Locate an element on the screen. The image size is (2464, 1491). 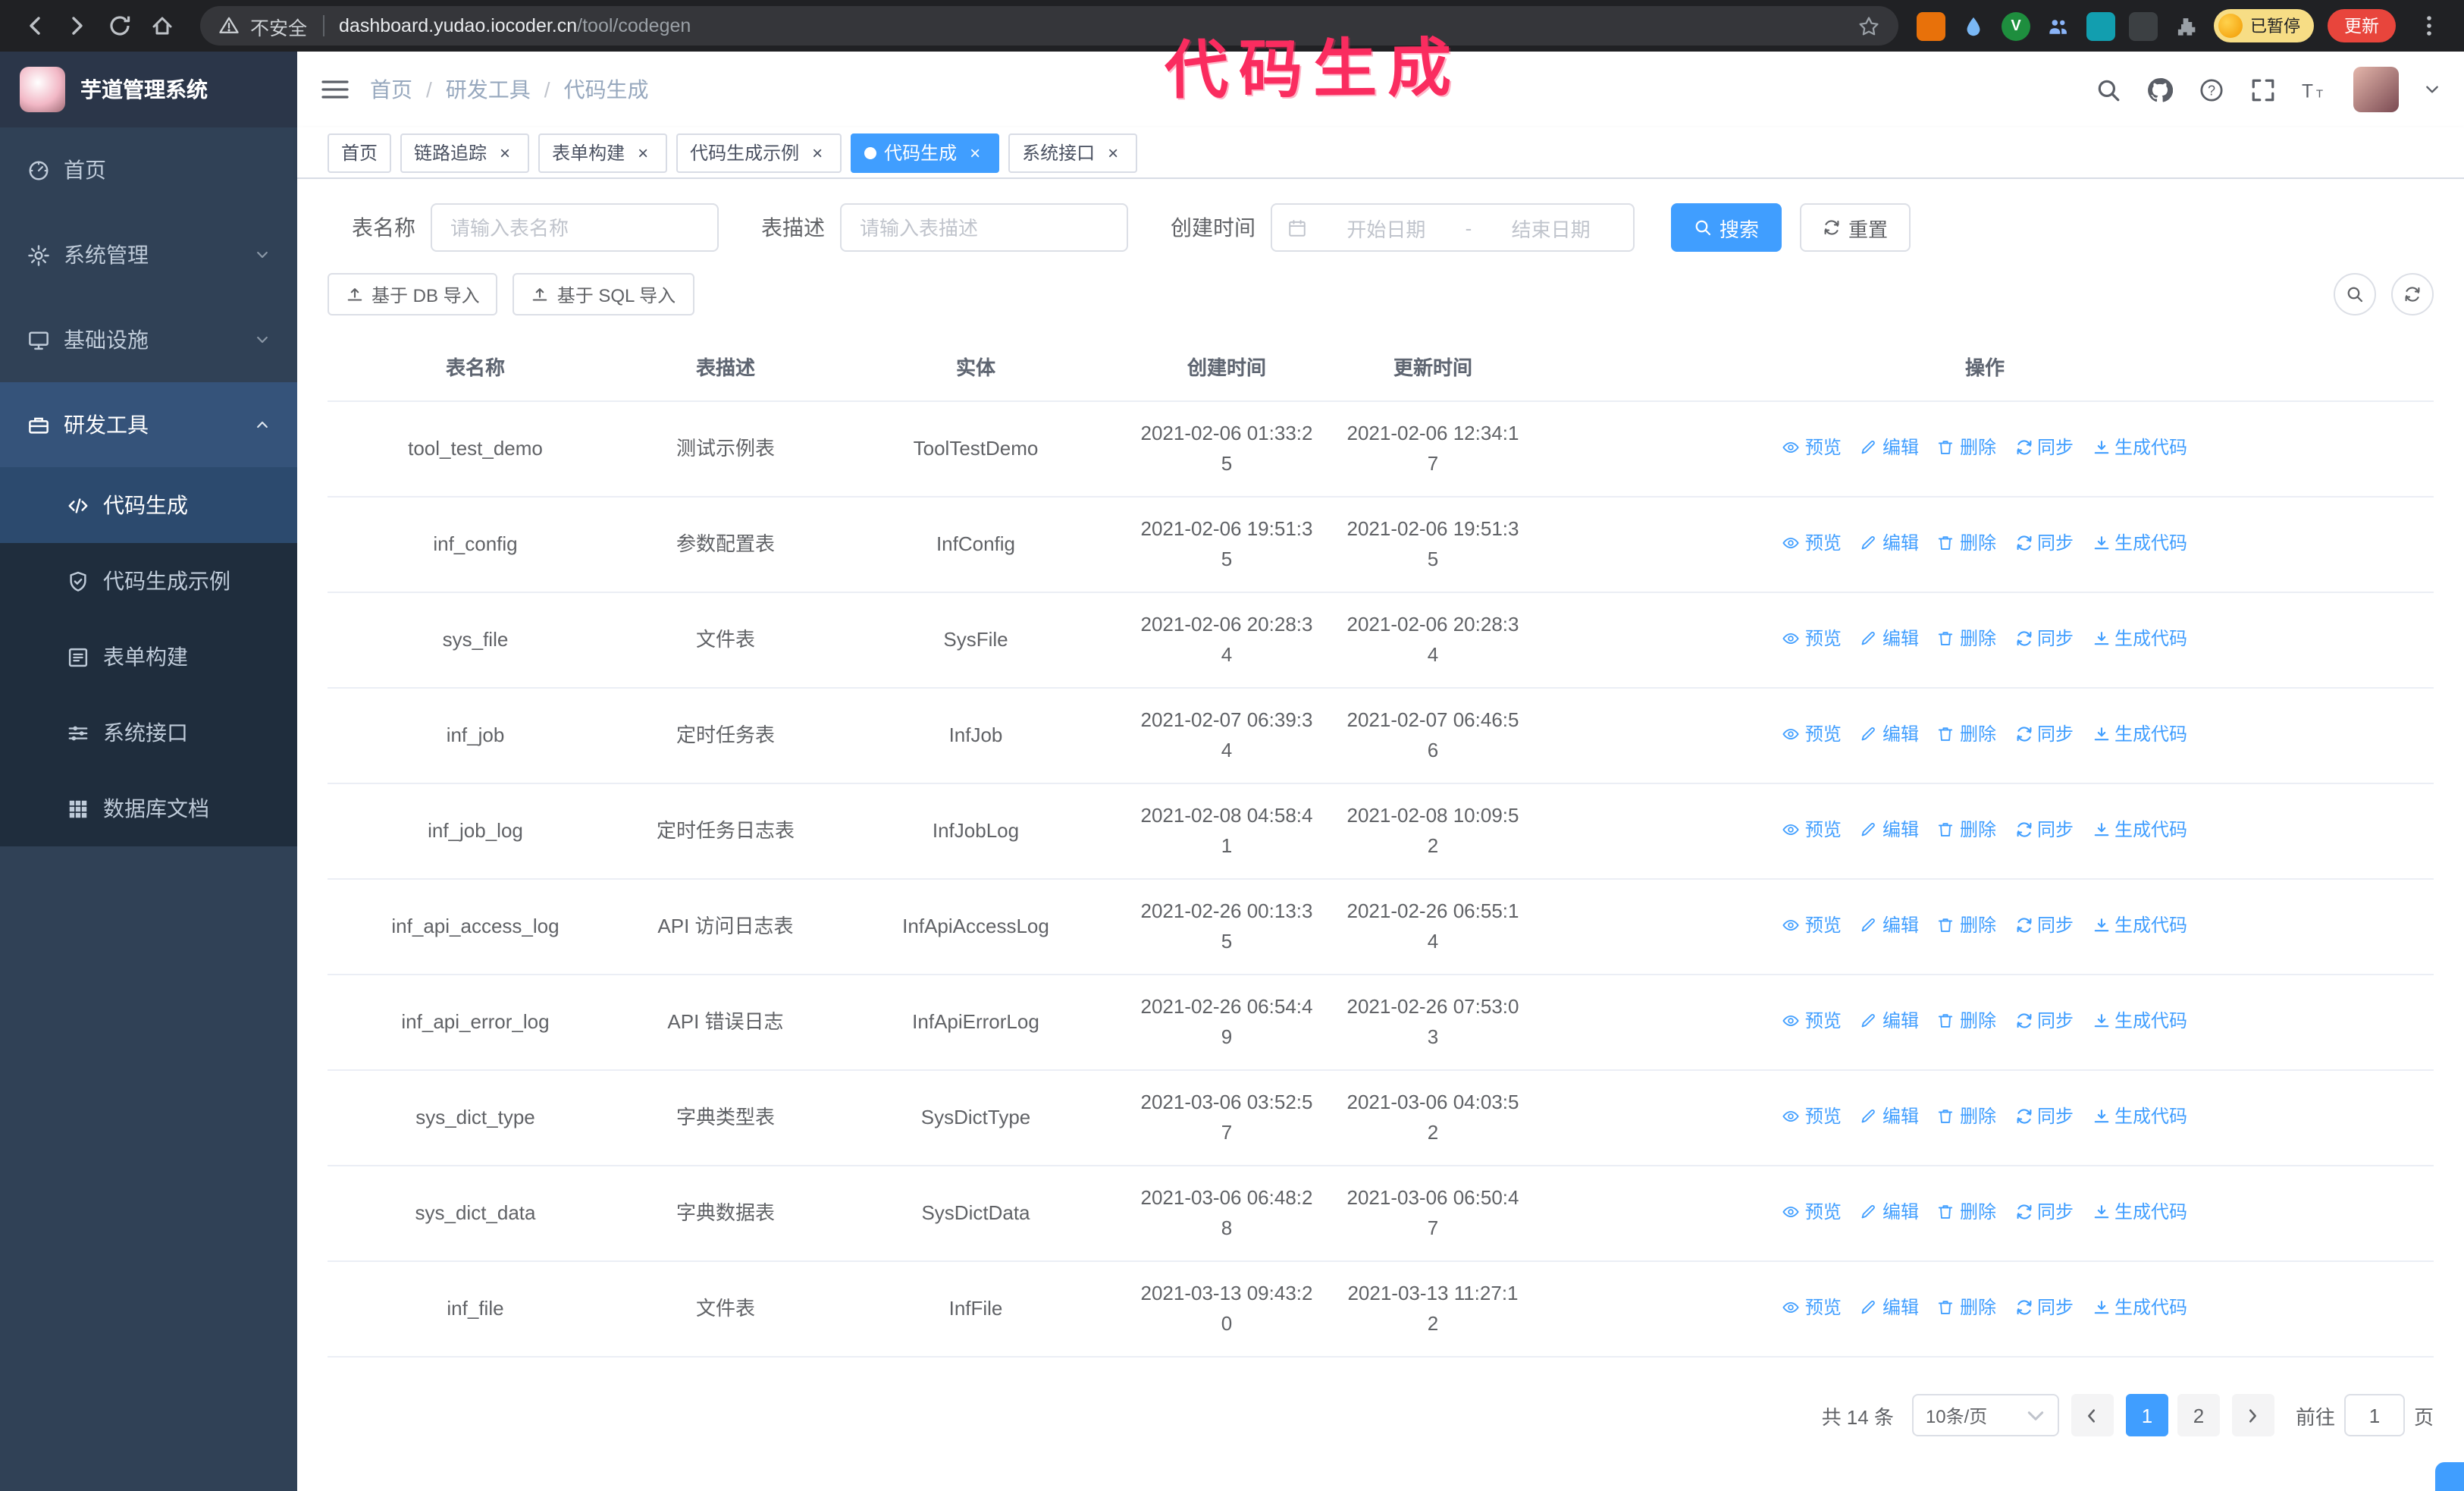
sidebar-toggle-icon is located at coordinates (335, 89).